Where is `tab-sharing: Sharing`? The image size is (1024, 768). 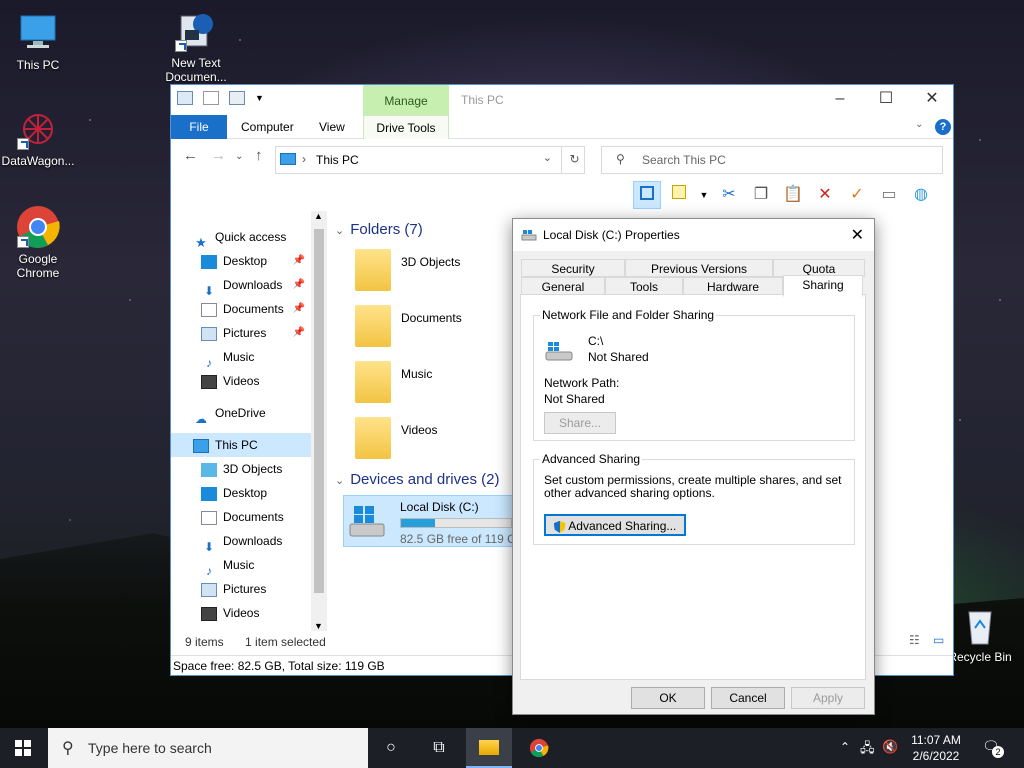
tab-sharing: Sharing is located at coordinates (823, 286).